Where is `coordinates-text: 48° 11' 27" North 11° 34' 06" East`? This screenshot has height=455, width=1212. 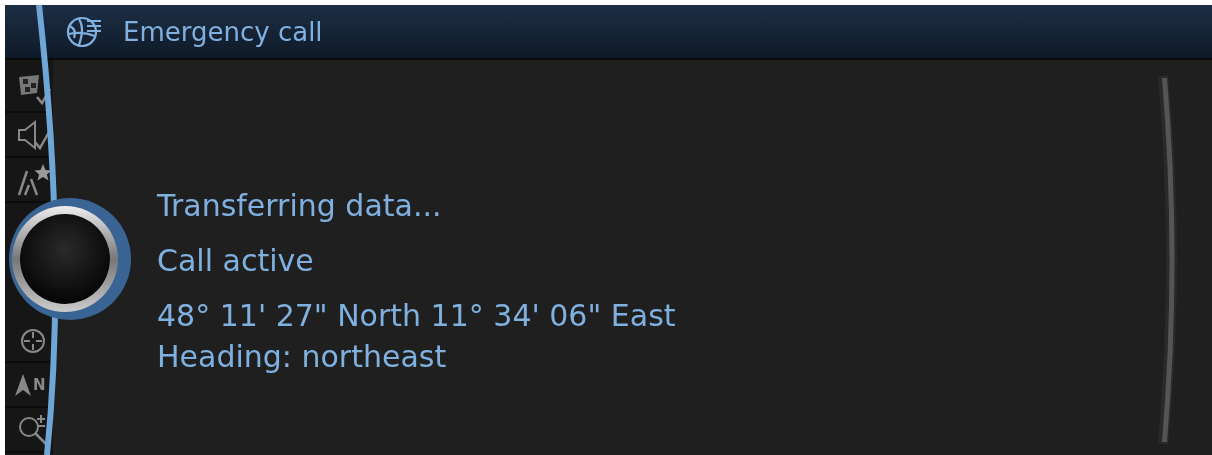 coordinates-text: 48° 11' 27" North 11° 34' 06" East is located at coordinates (417, 316).